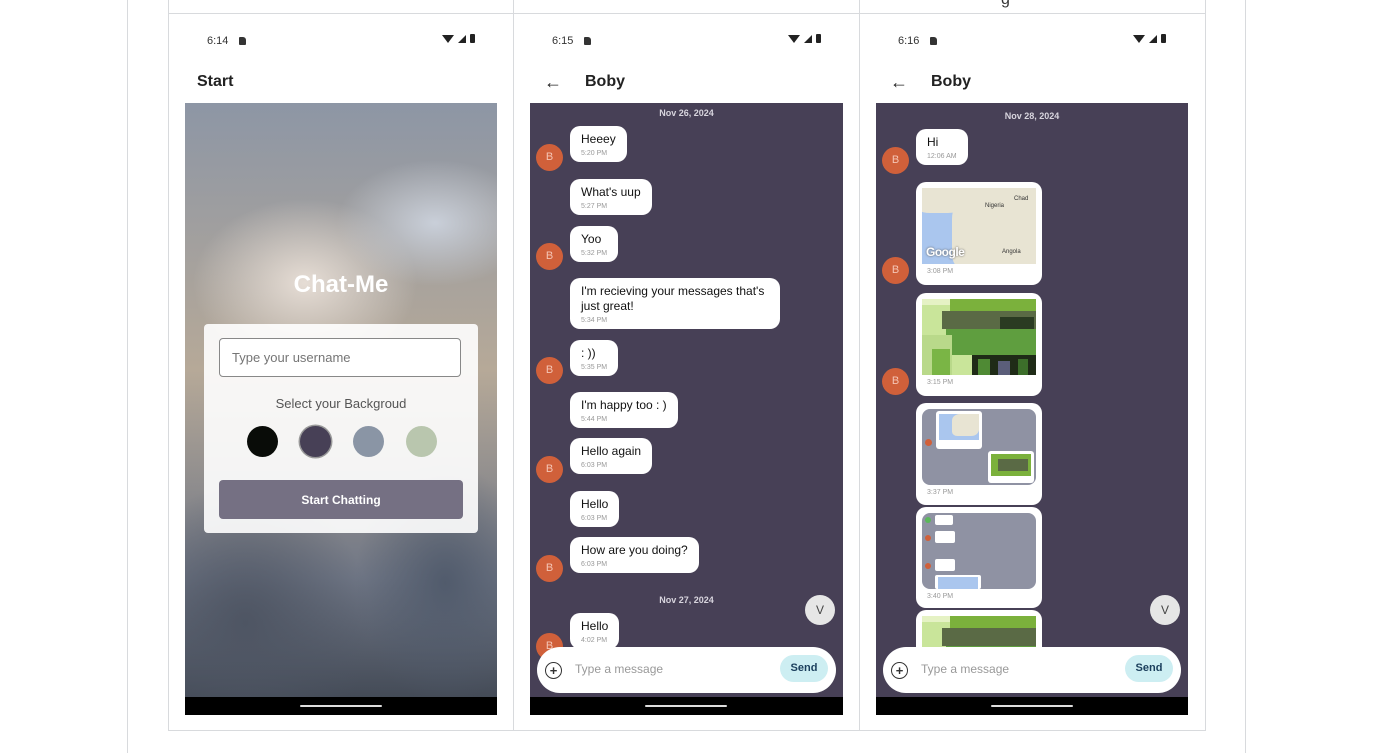 This screenshot has height=753, width=1397. What do you see at coordinates (909, 41) in the screenshot?
I see `status-time: 6:16` at bounding box center [909, 41].